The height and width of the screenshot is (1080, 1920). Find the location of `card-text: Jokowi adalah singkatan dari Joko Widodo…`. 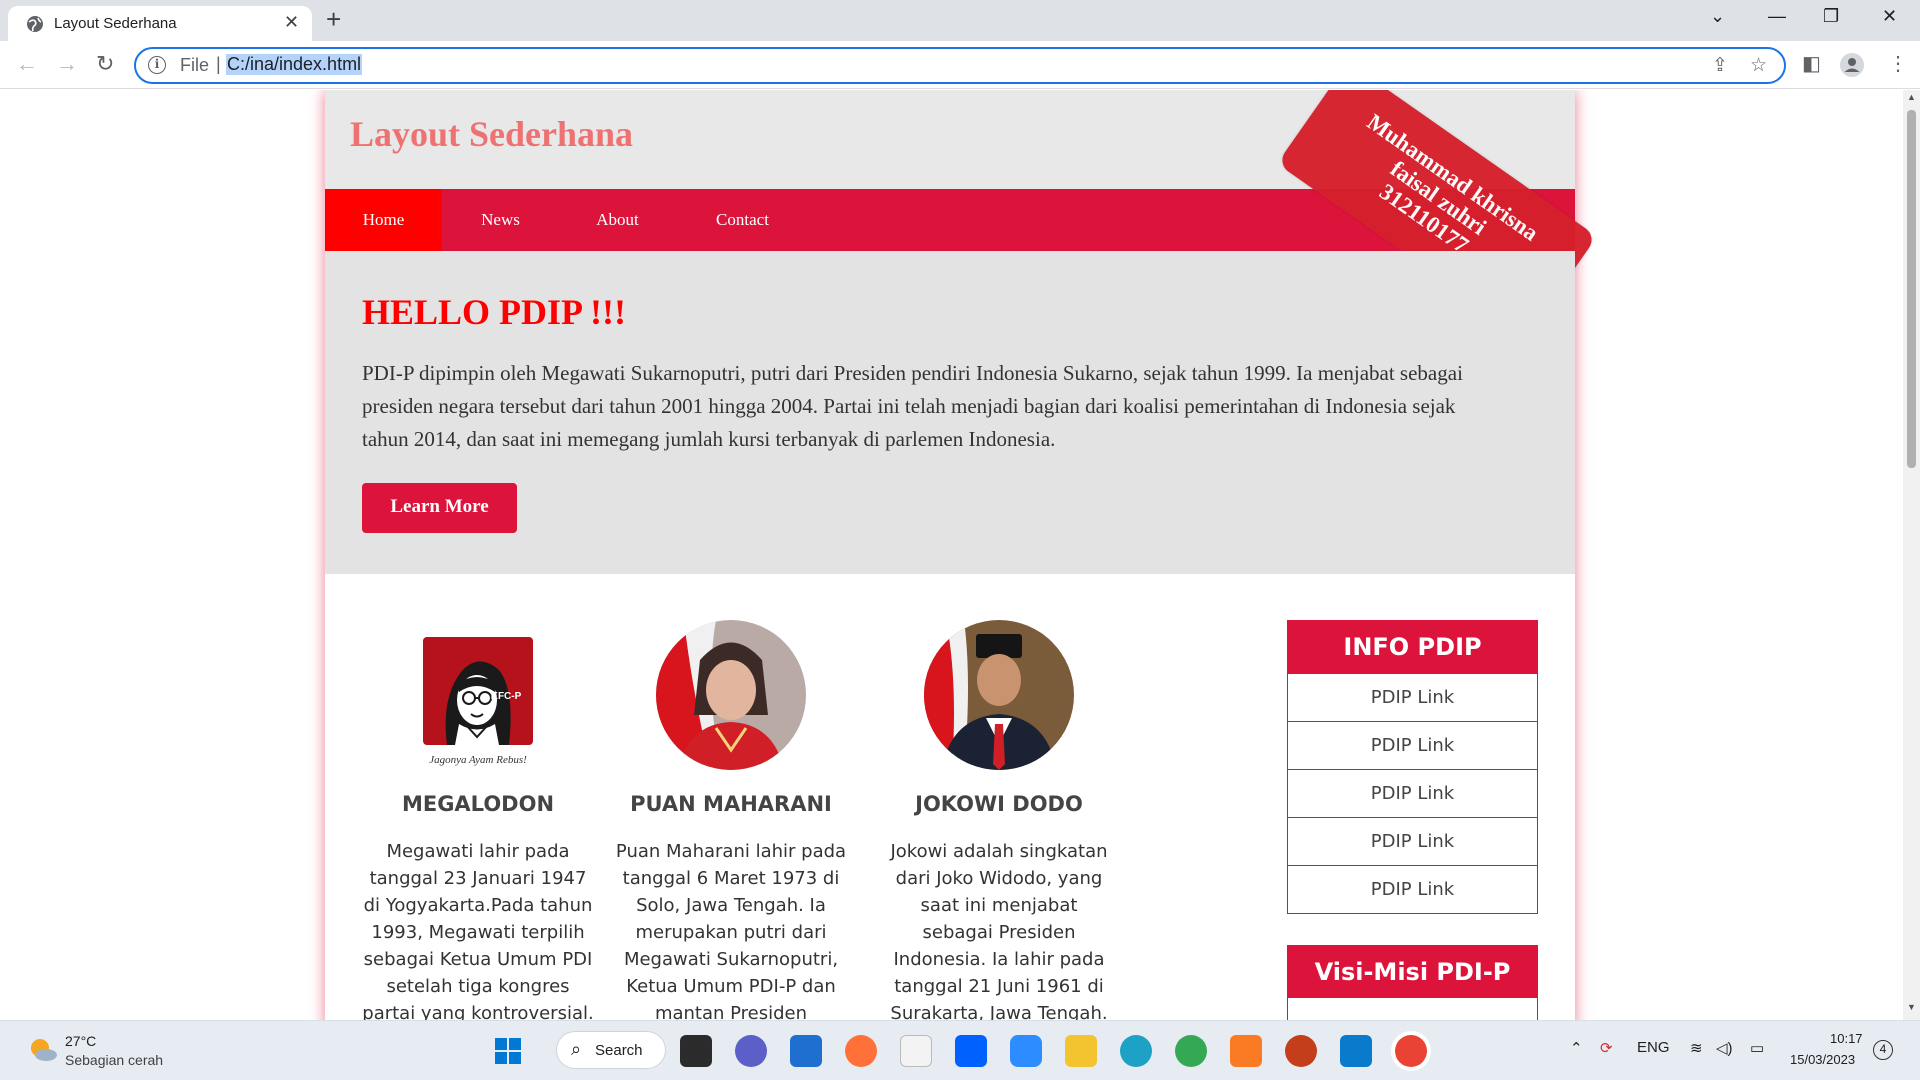

card-text: Jokowi adalah singkatan dari Joko Widodo… is located at coordinates (999, 930).